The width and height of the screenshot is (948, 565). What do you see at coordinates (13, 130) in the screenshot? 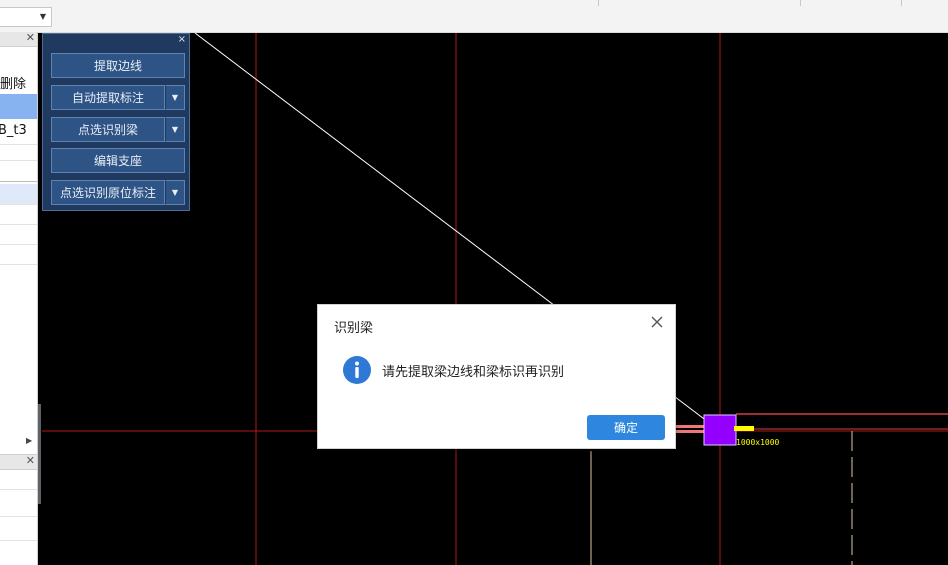
I see `panel-item-label: B_t3` at bounding box center [13, 130].